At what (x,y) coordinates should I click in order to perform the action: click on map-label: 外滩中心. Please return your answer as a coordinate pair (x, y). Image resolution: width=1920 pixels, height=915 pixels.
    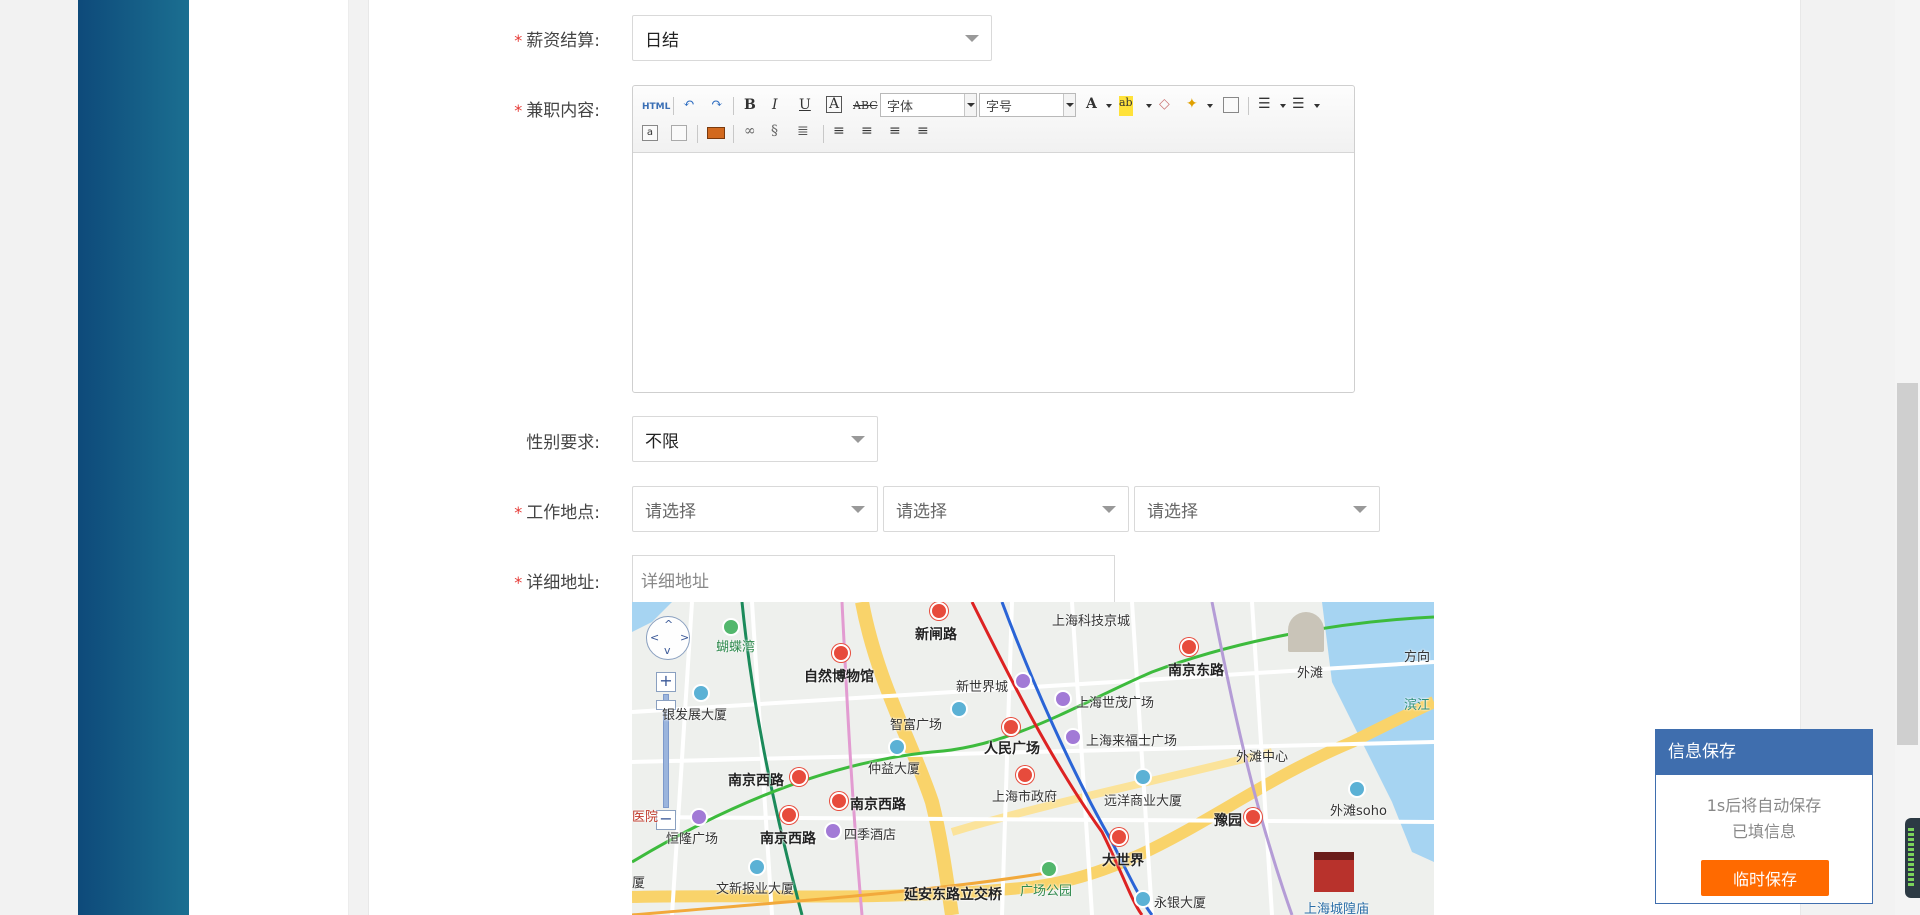
    Looking at the image, I should click on (1262, 757).